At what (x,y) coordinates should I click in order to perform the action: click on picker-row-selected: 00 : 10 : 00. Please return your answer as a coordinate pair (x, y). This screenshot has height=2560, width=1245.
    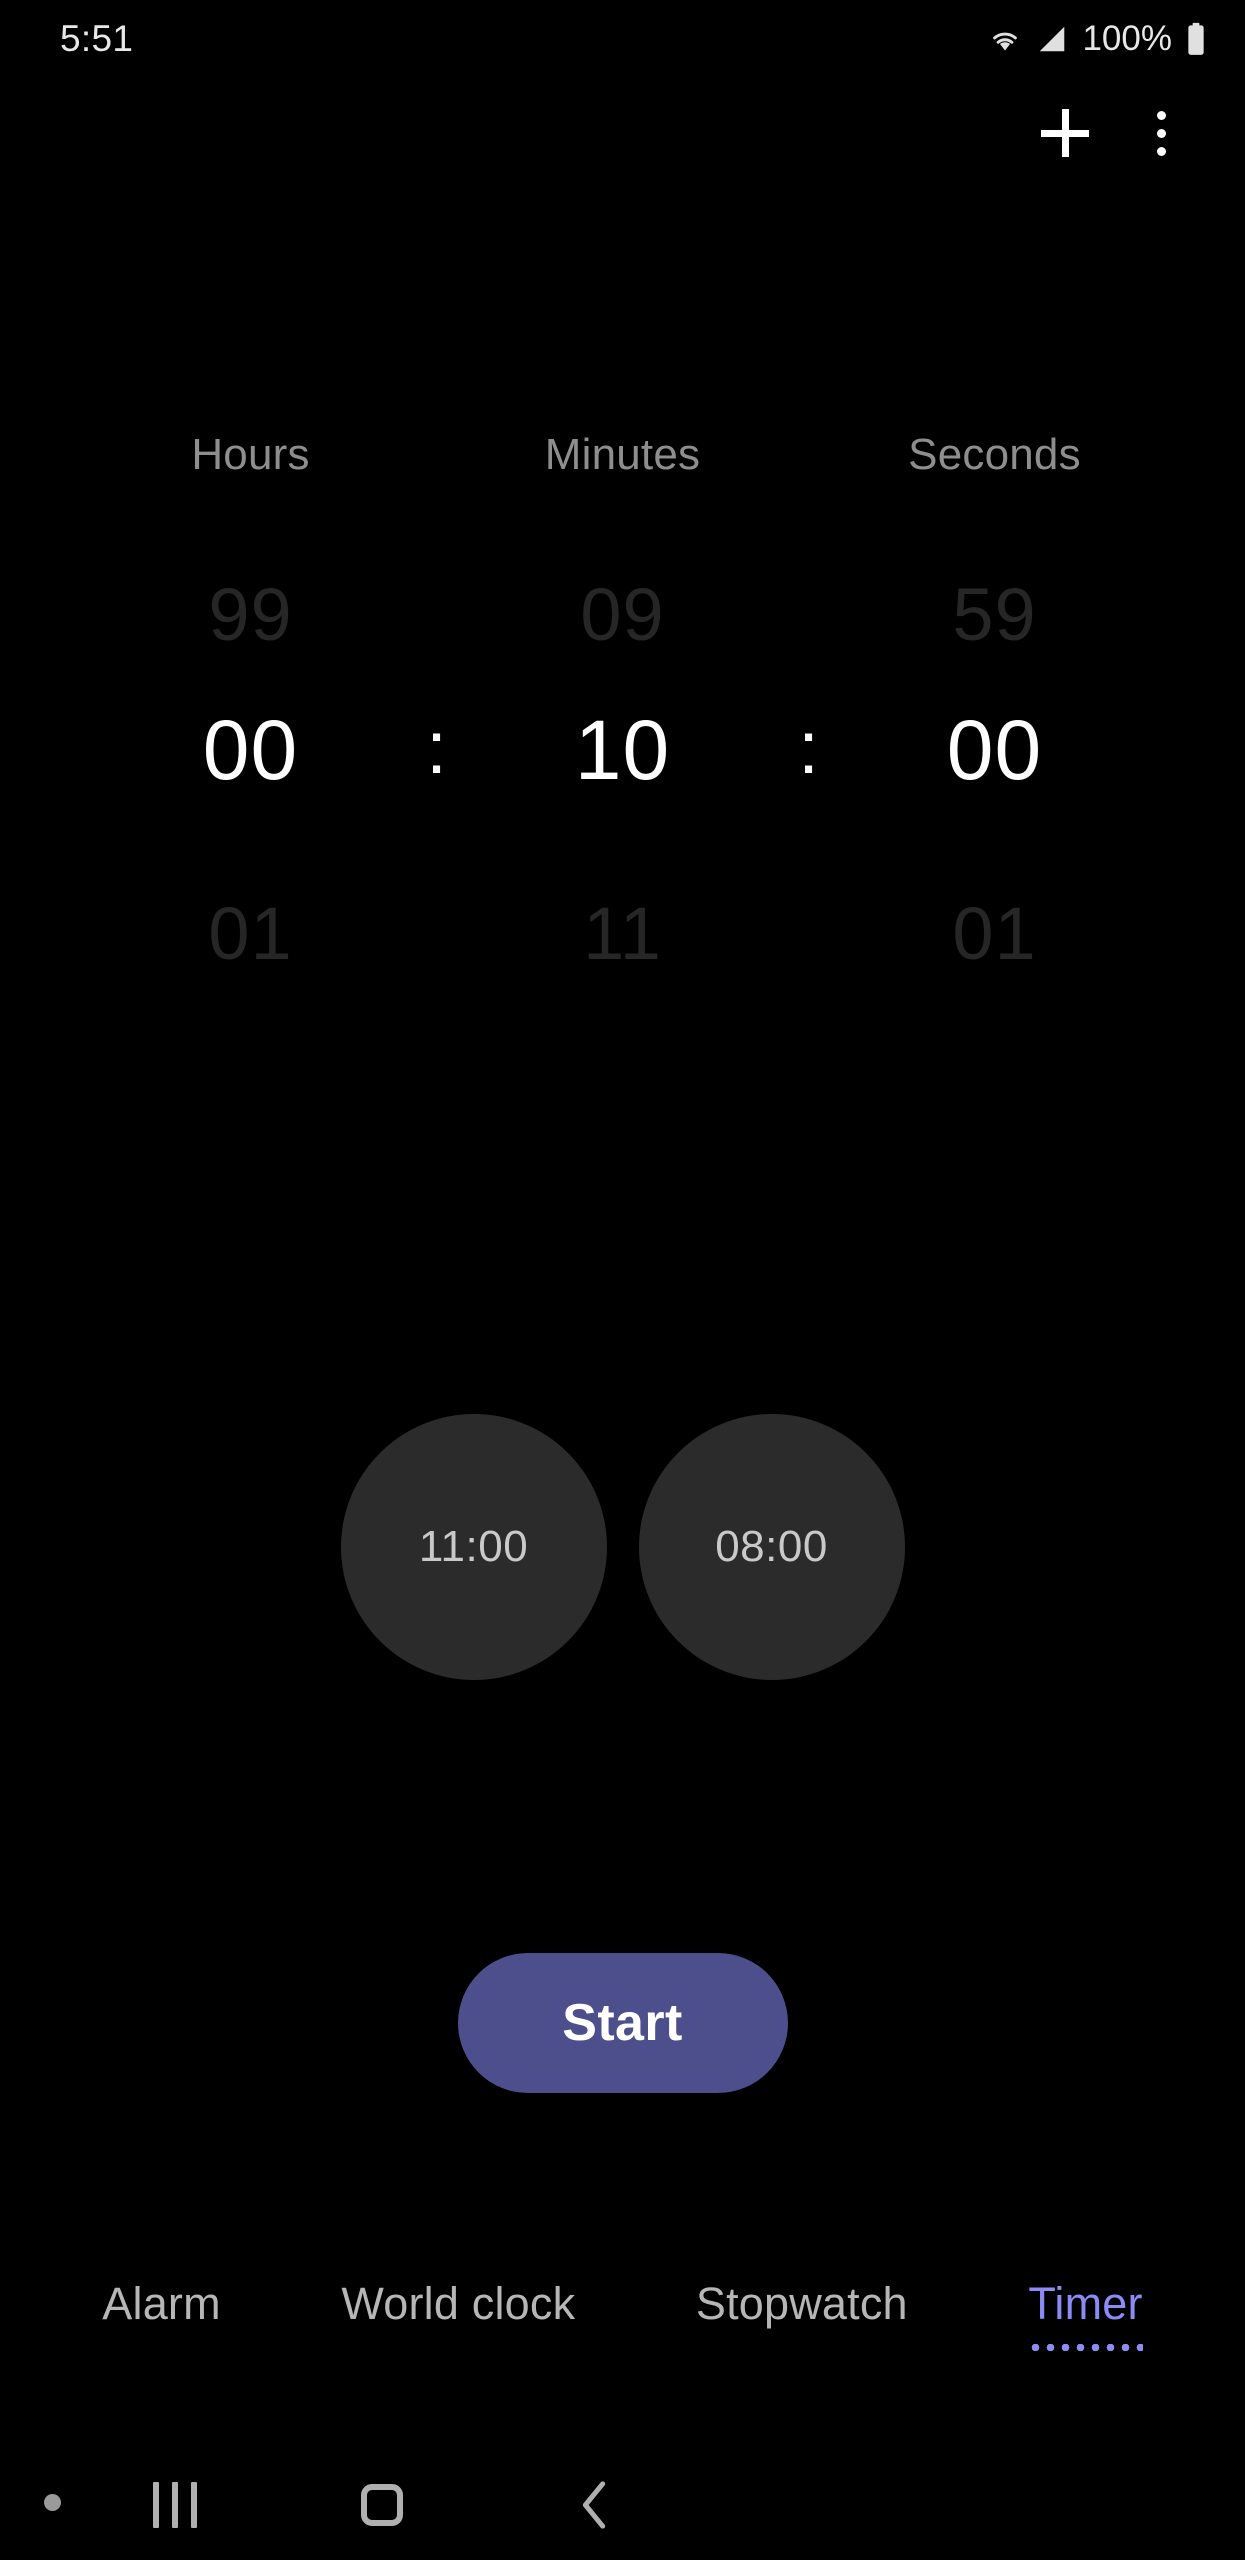
    Looking at the image, I should click on (622, 750).